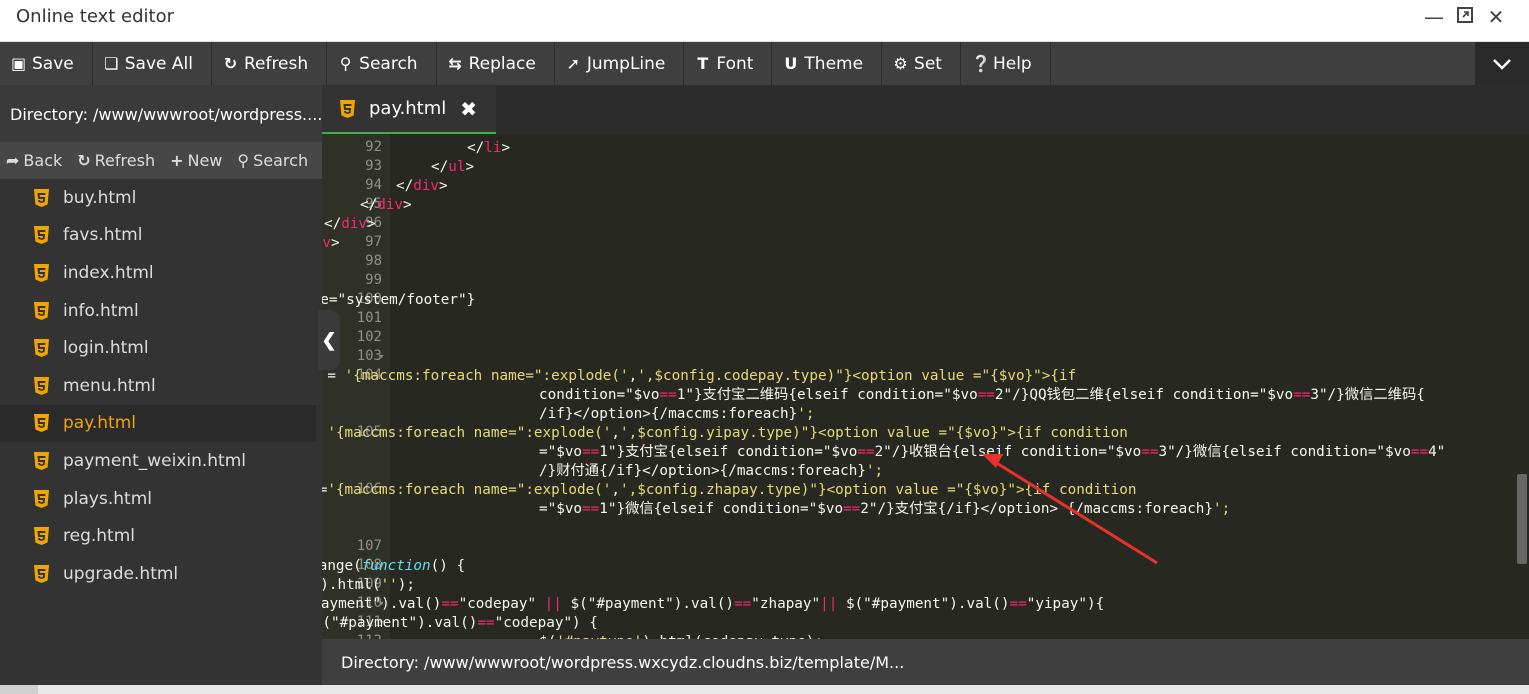  I want to click on back-button: ➦ Back, so click(34, 160).